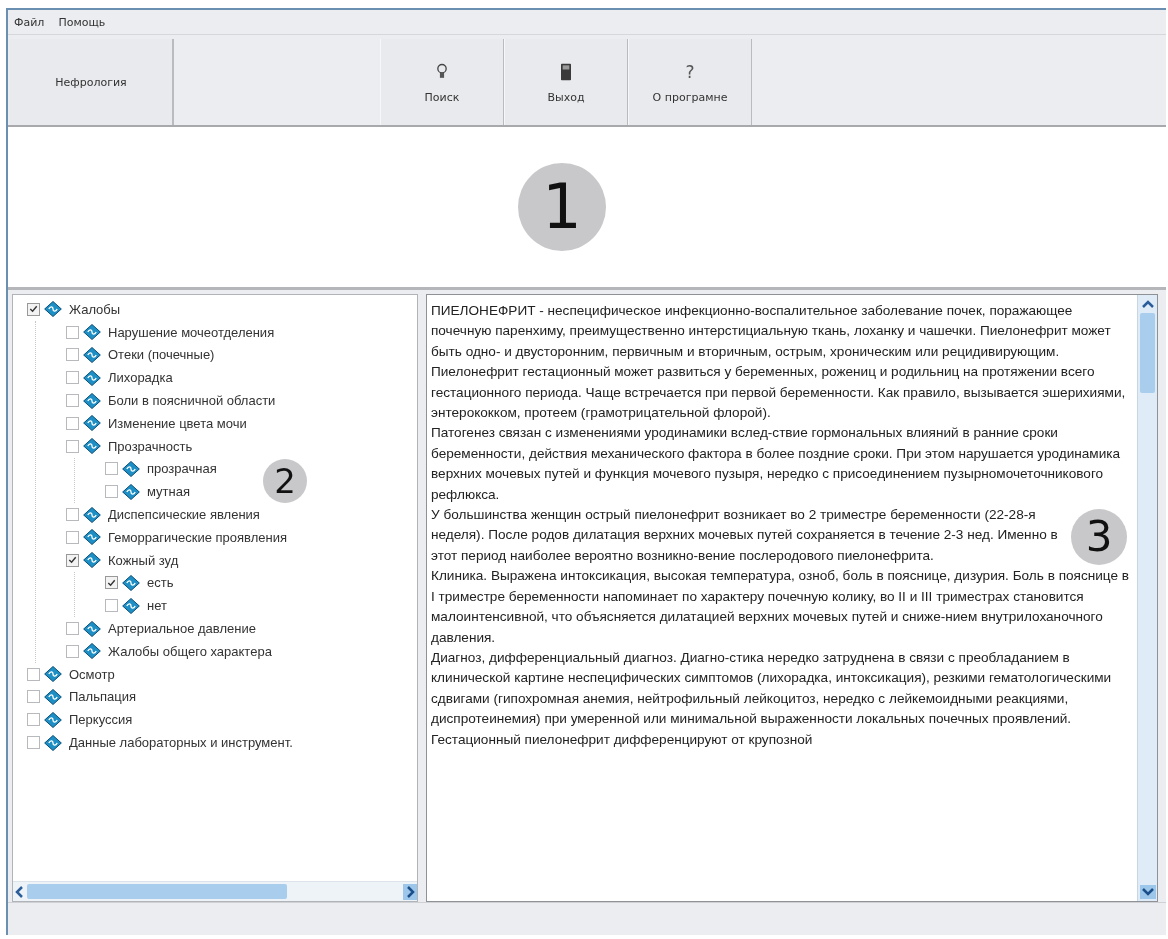 Image resolution: width=1168 pixels, height=939 pixels. Describe the element at coordinates (102, 697) in the screenshot. I see `tree-item: Пальпация` at that location.